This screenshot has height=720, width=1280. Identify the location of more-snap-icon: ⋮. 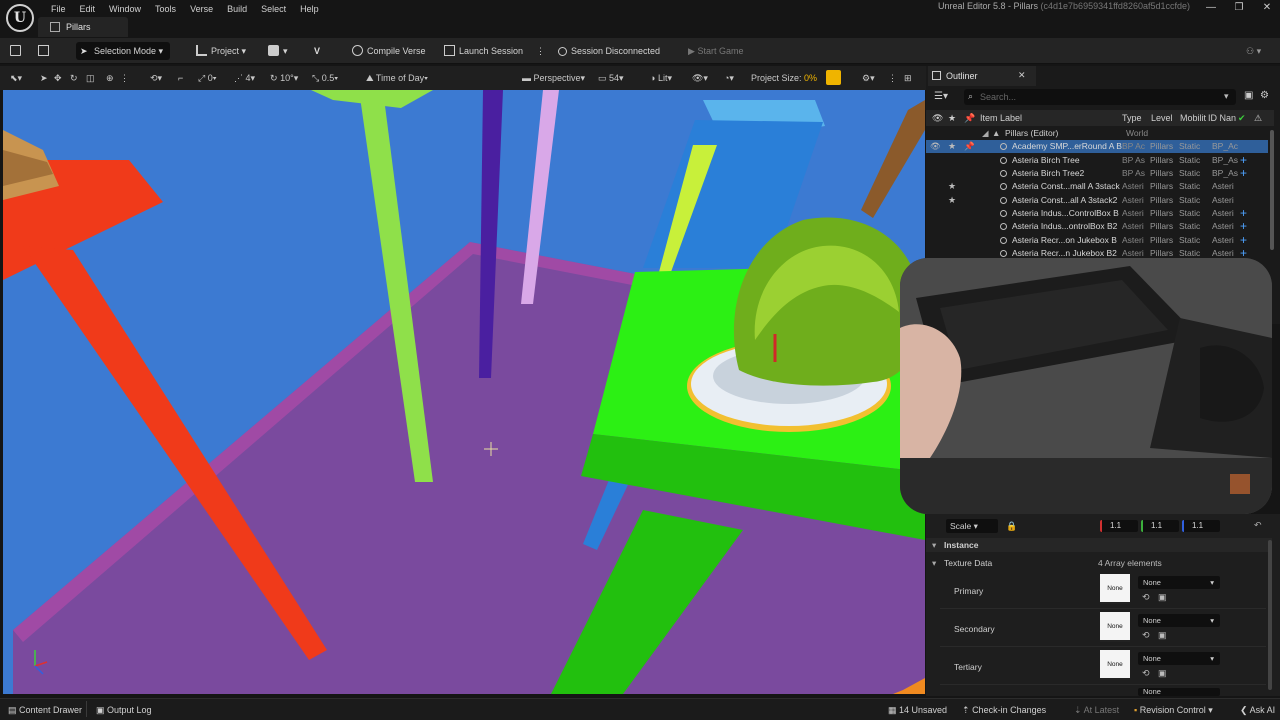
(124, 78).